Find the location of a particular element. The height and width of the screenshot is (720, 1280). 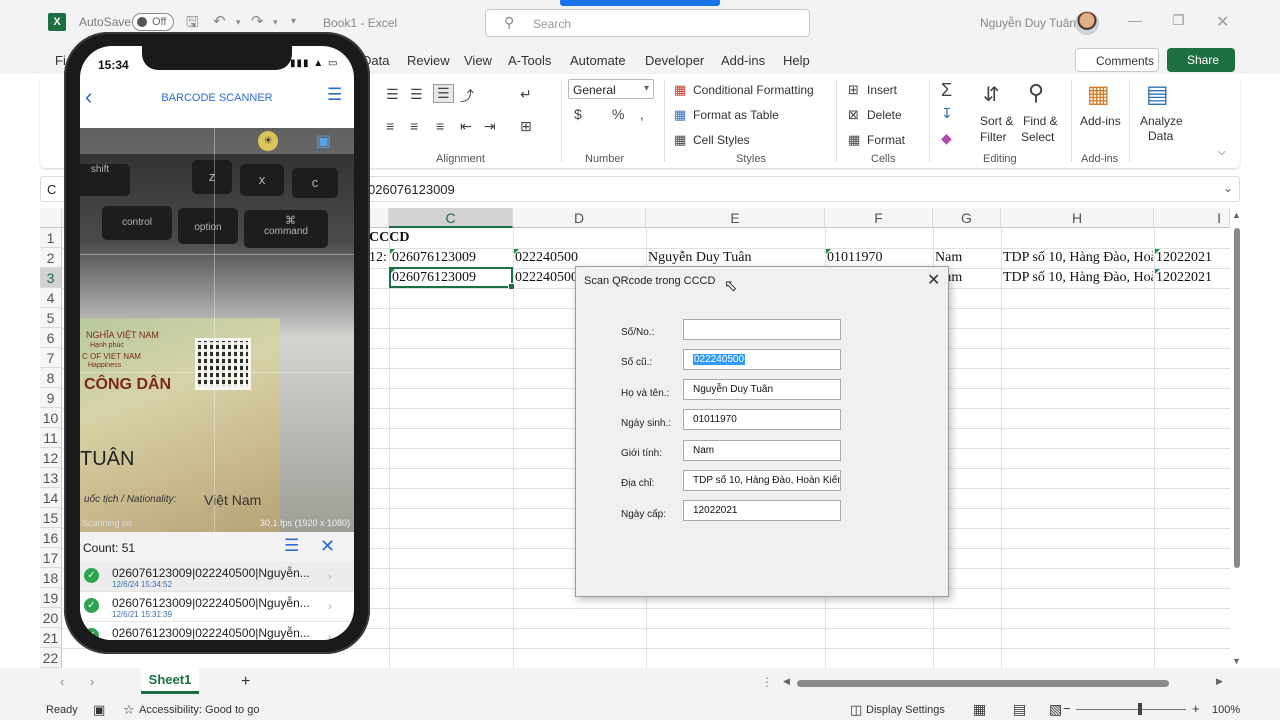

currency-icon: $ is located at coordinates (578, 114).